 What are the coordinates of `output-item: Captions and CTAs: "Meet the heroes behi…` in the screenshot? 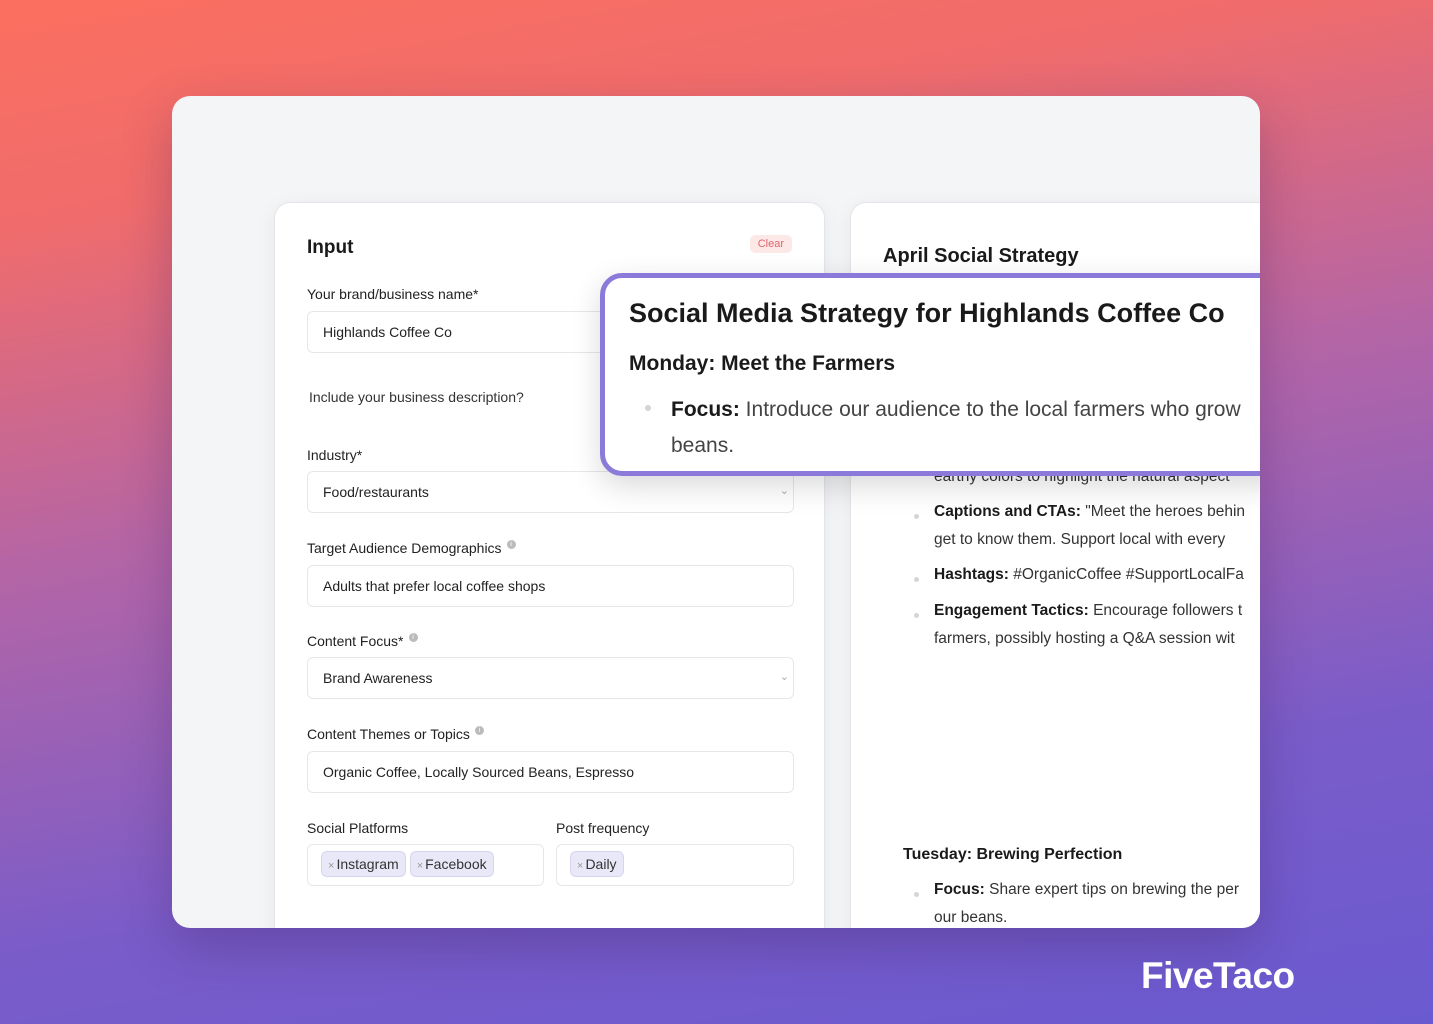 It's located at (1090, 525).